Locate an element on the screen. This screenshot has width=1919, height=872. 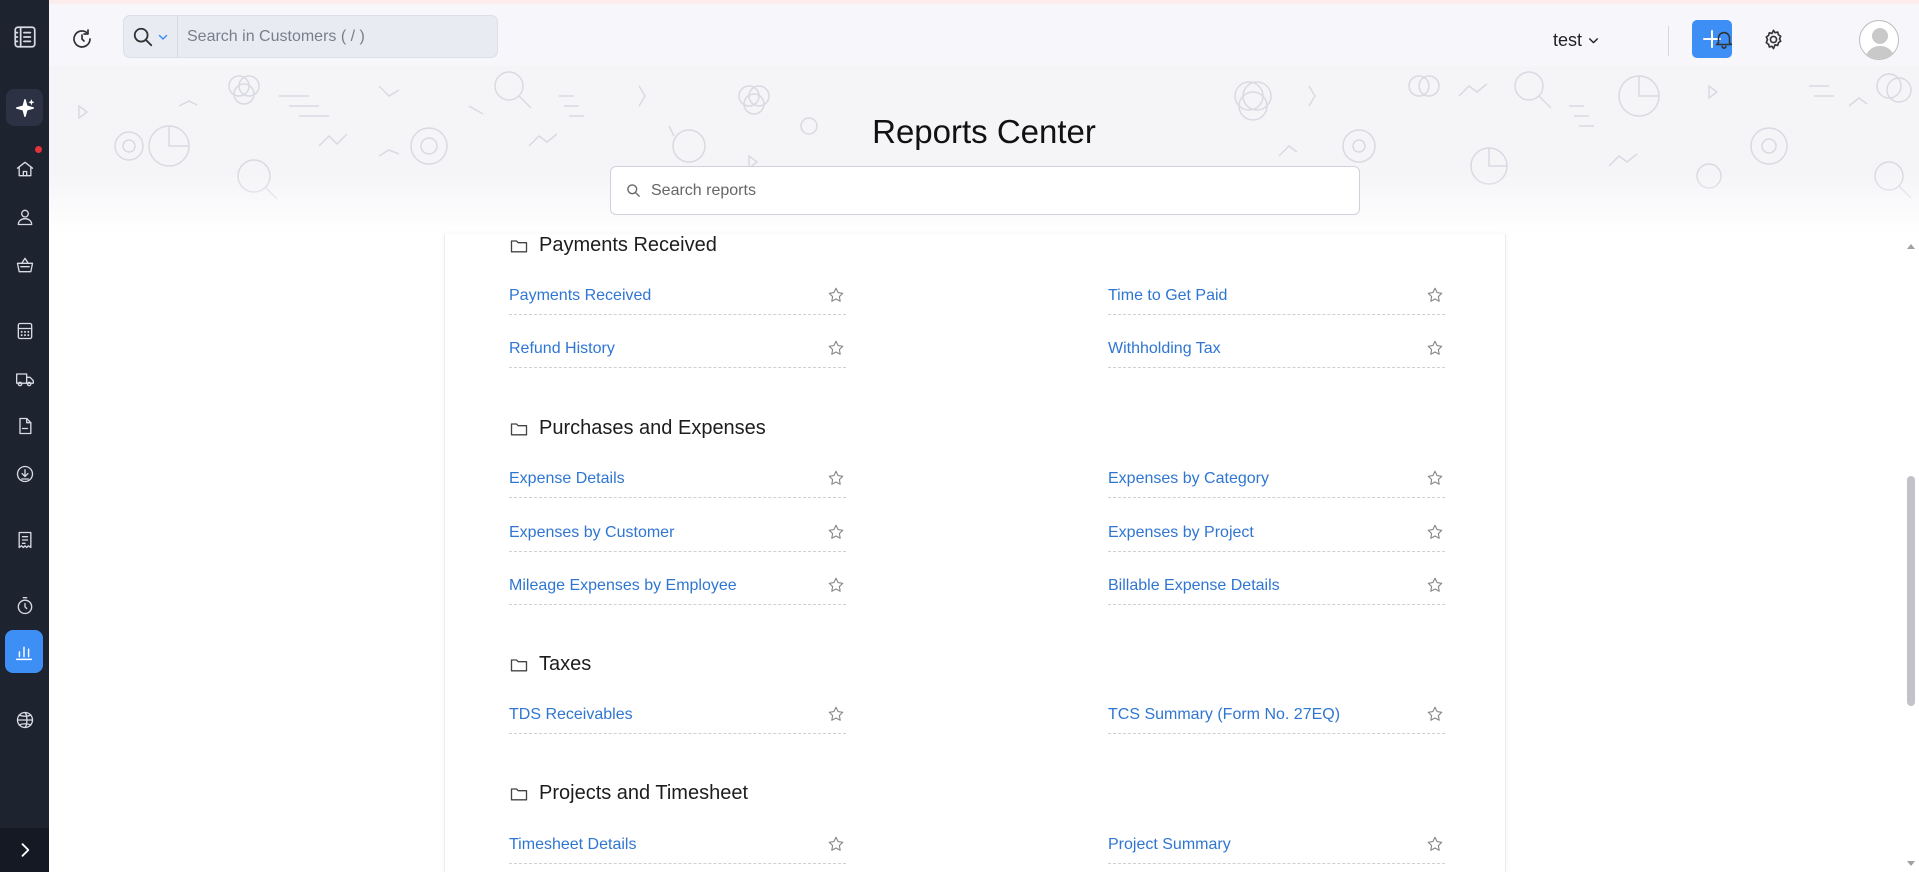
report-search-box is located at coordinates (985, 190).